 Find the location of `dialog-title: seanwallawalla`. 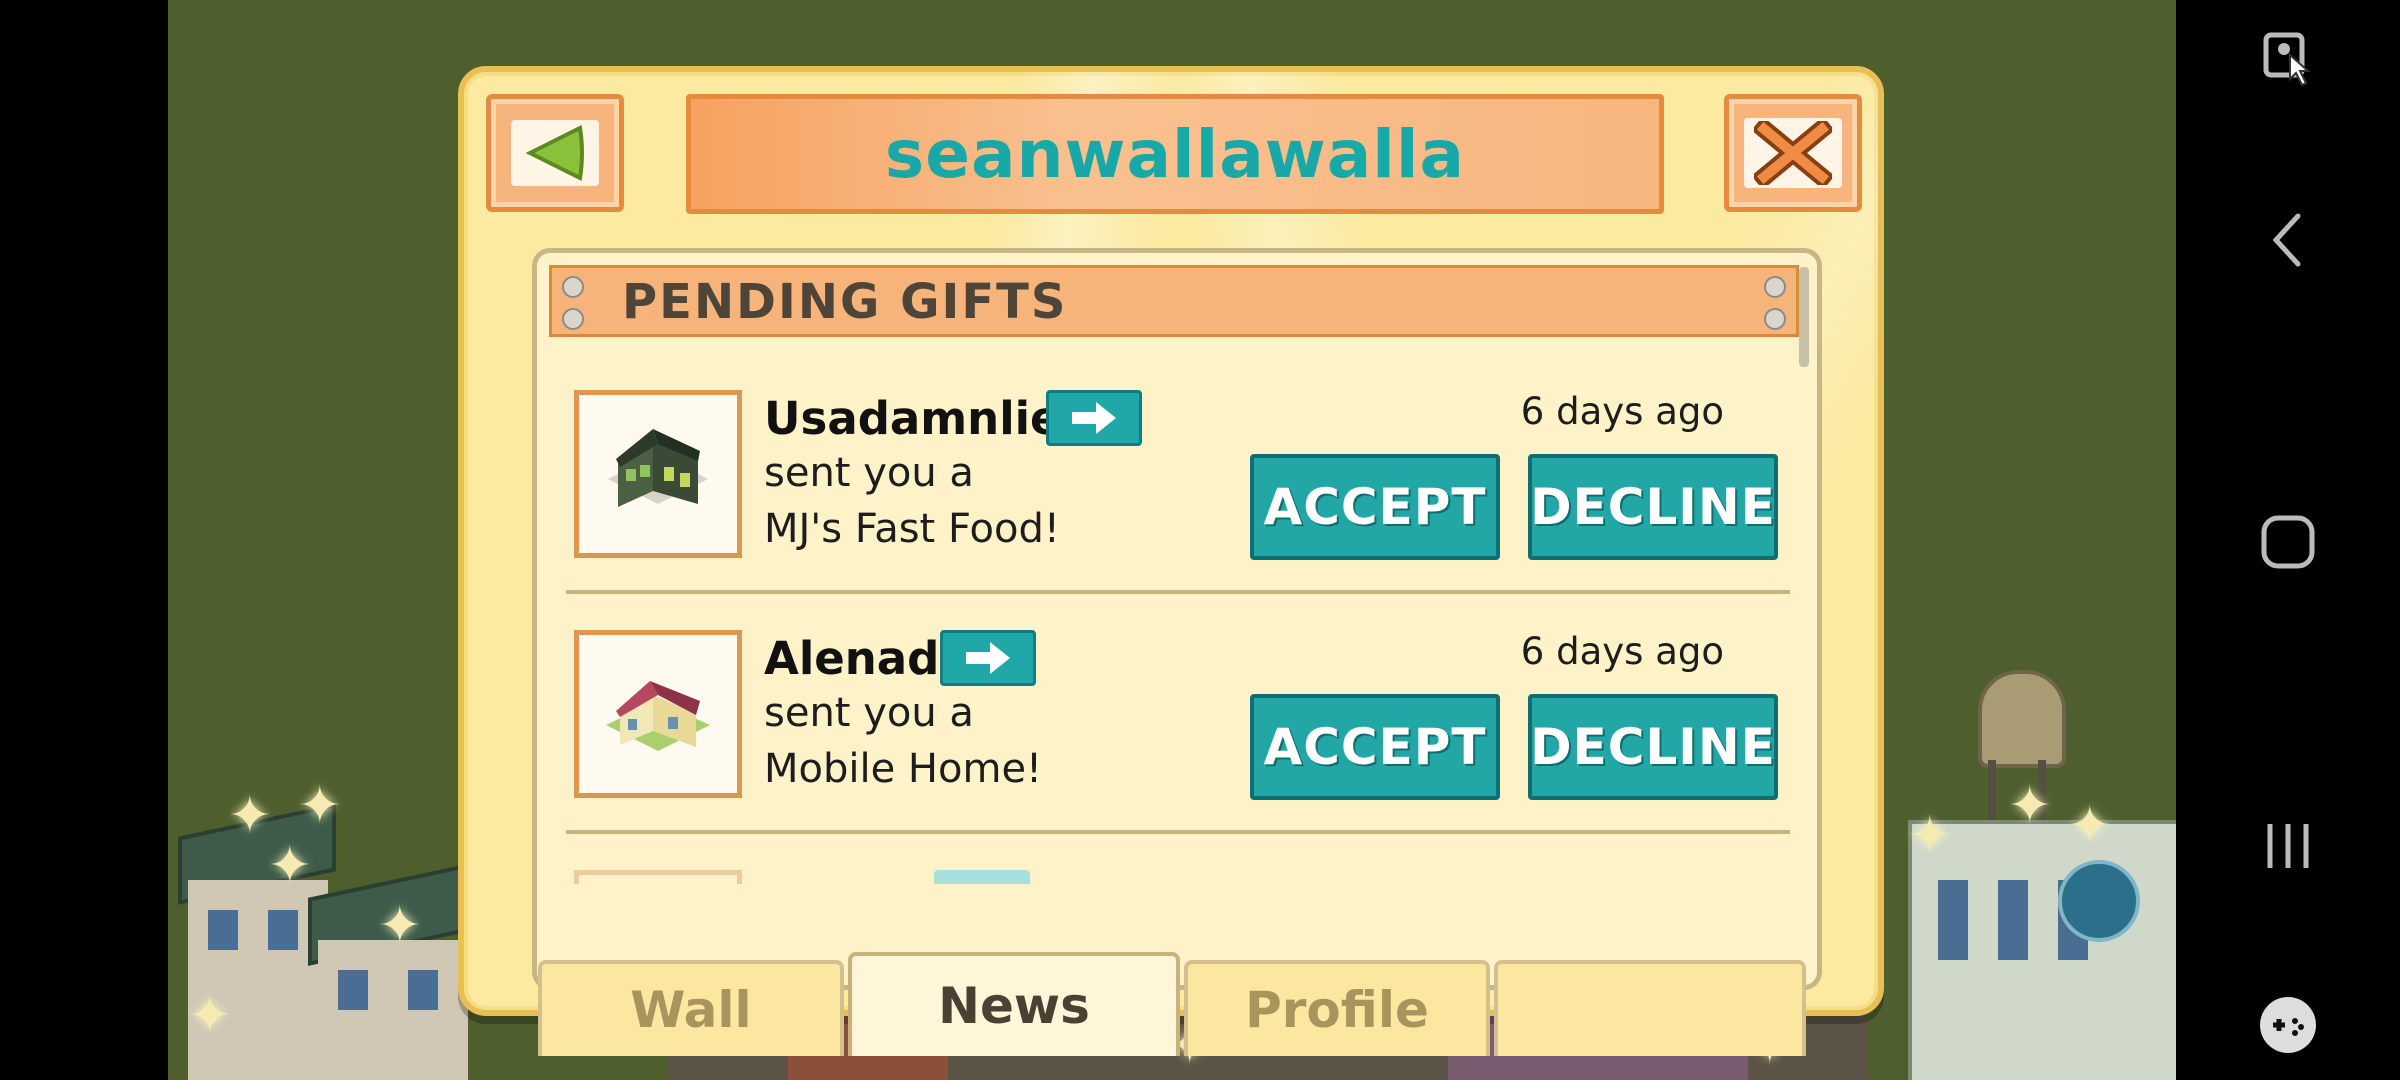

dialog-title: seanwallawalla is located at coordinates (1175, 154).